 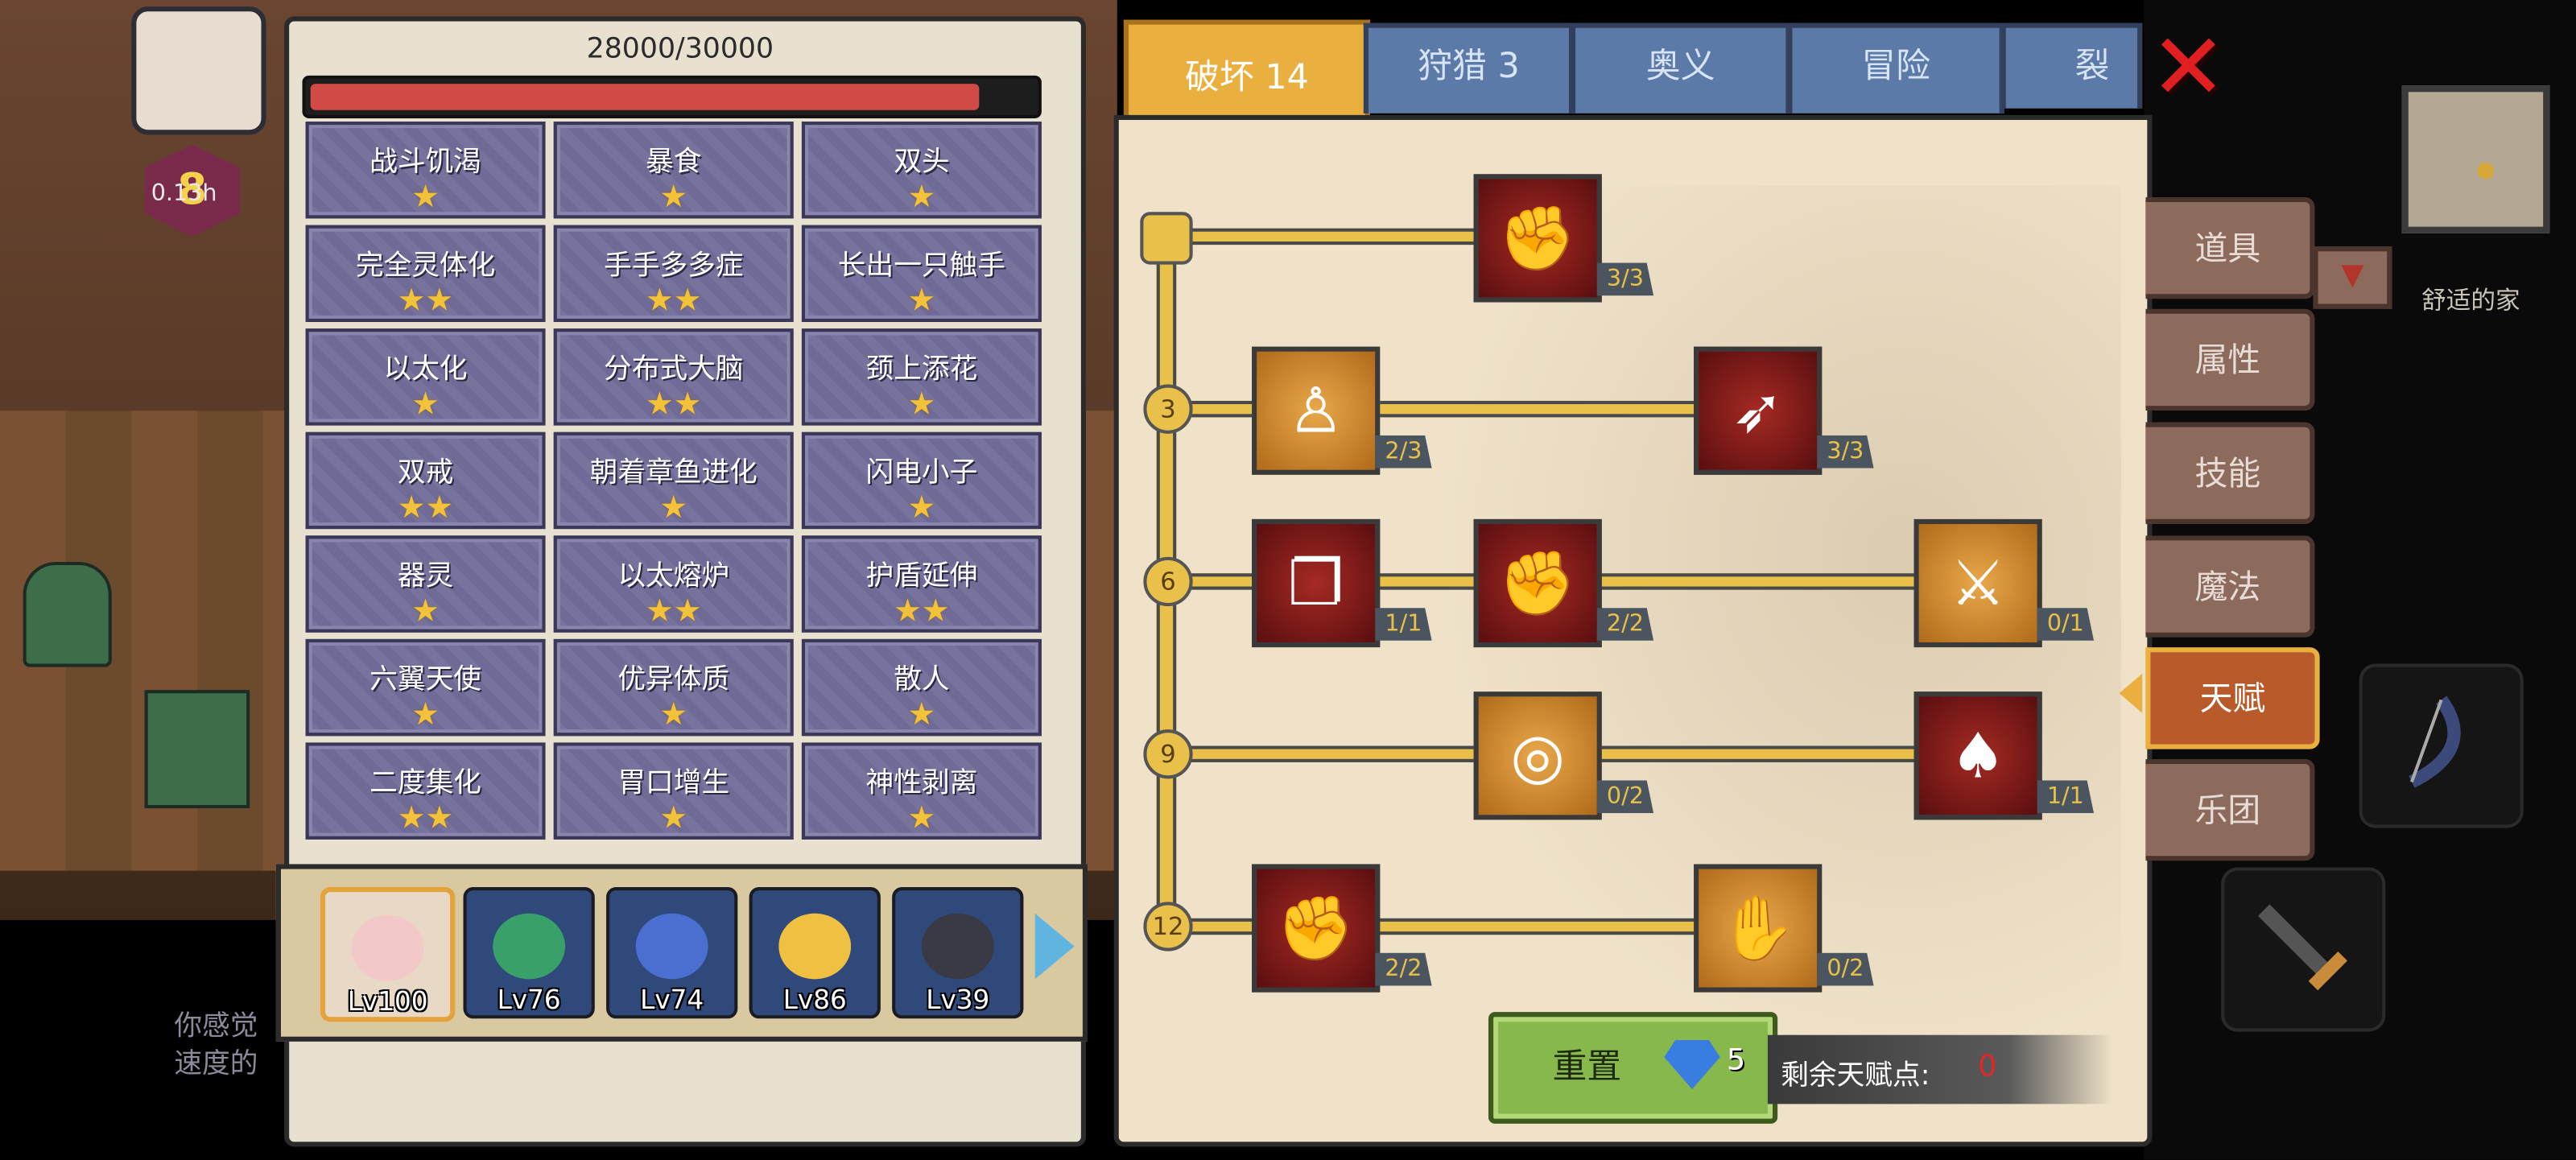 I want to click on shockwave-skill: ◎, so click(x=1537, y=755).